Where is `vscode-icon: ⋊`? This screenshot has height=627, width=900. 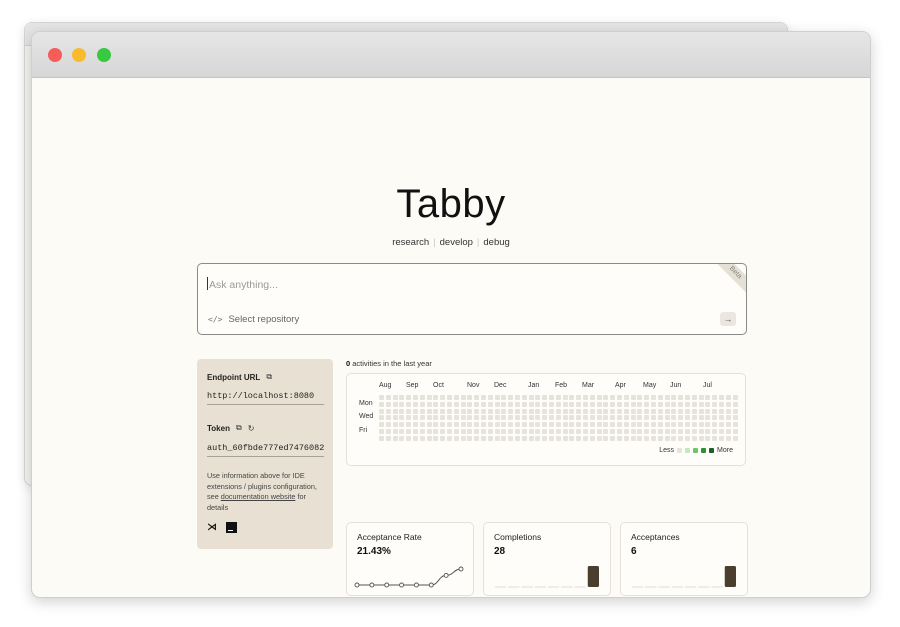
vscode-icon: ⋊ is located at coordinates (212, 527).